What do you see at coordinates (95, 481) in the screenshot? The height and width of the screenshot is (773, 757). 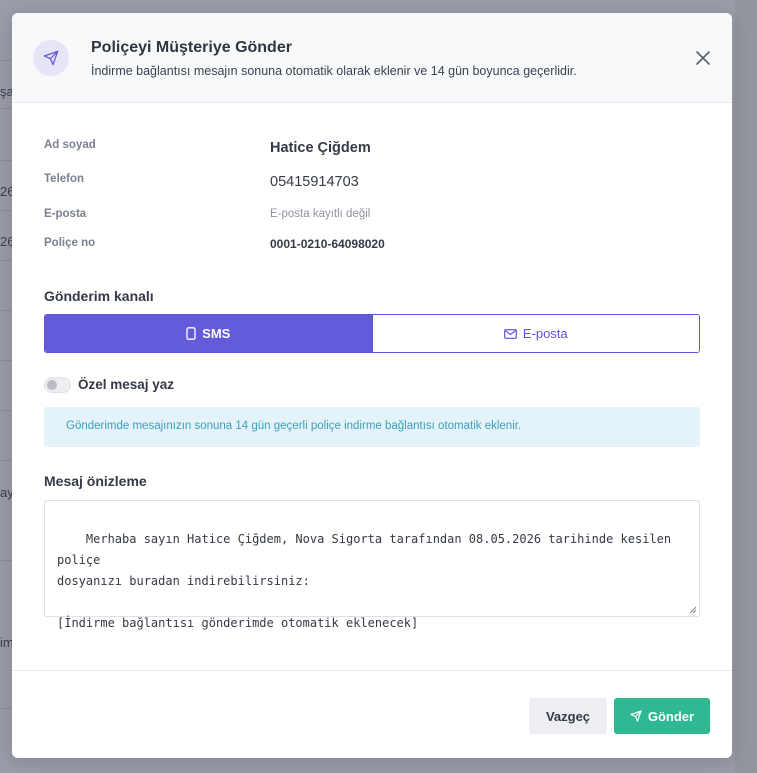 I see `preview-title: Mesaj önizleme` at bounding box center [95, 481].